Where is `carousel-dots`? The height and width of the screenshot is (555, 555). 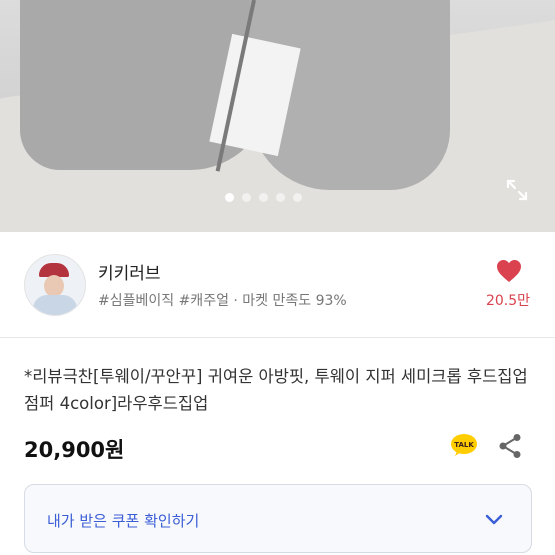
carousel-dots is located at coordinates (263, 197).